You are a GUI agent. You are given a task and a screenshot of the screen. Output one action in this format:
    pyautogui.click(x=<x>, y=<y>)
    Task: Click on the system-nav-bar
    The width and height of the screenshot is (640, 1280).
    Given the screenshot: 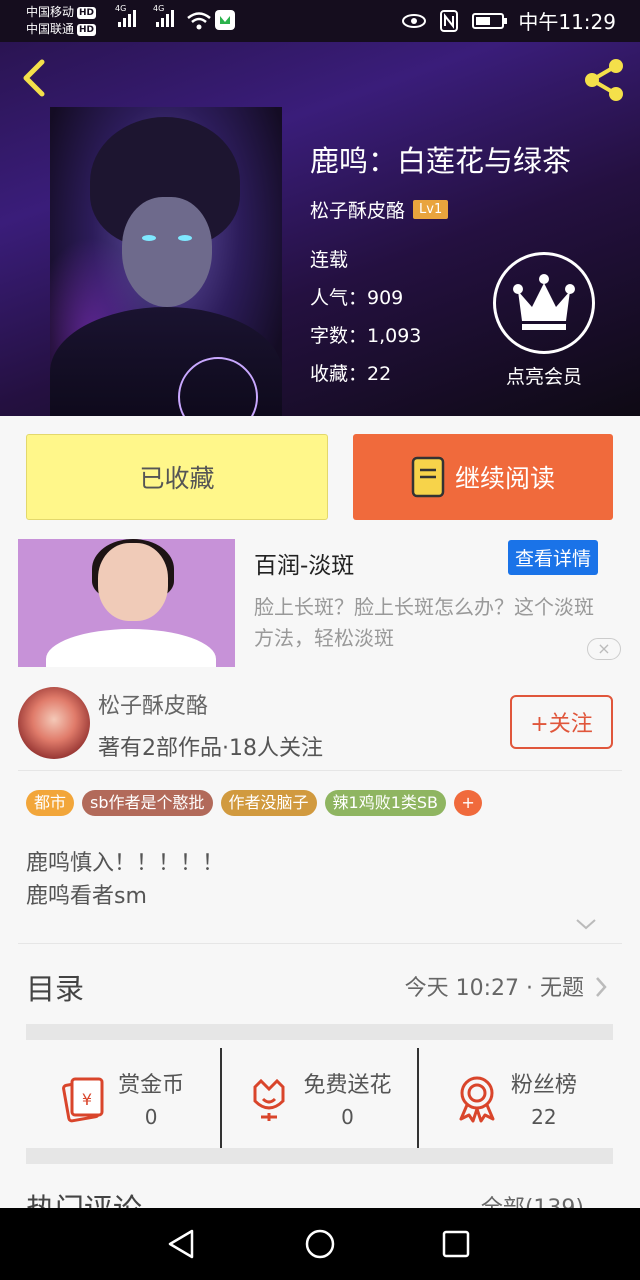 What is the action you would take?
    pyautogui.click(x=320, y=1244)
    